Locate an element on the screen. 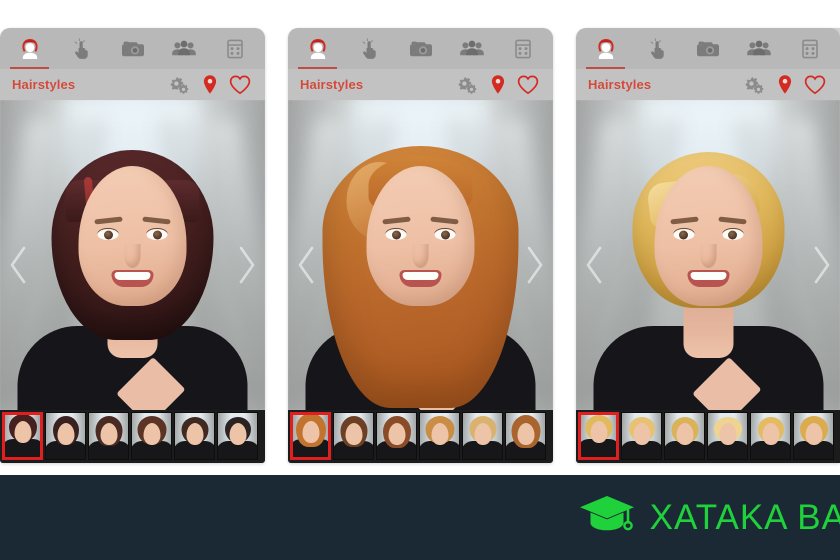 The image size is (840, 560). page-title: Hairstyles is located at coordinates (44, 84).